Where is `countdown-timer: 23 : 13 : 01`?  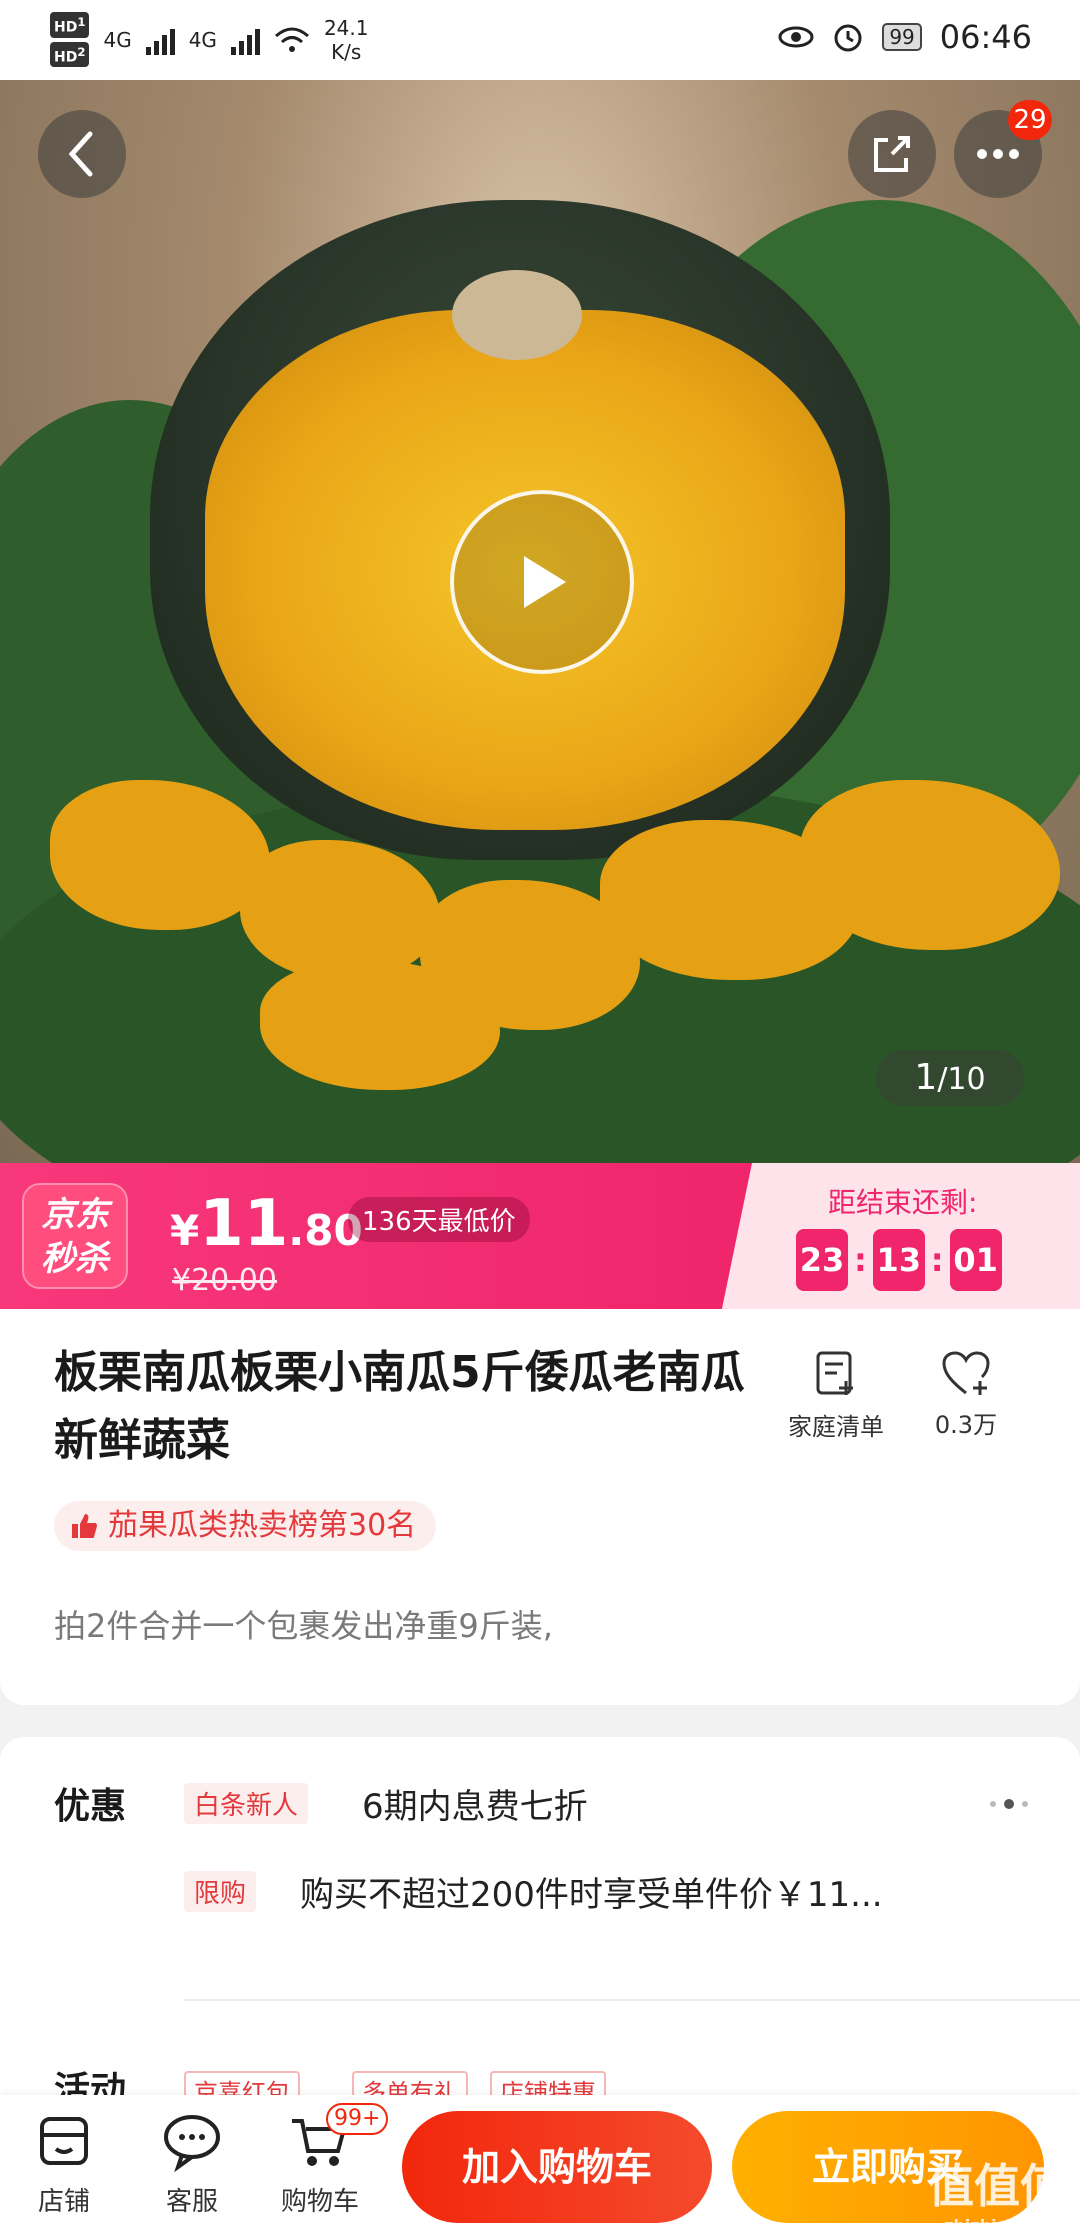 countdown-timer: 23 : 13 : 01 is located at coordinates (899, 1260).